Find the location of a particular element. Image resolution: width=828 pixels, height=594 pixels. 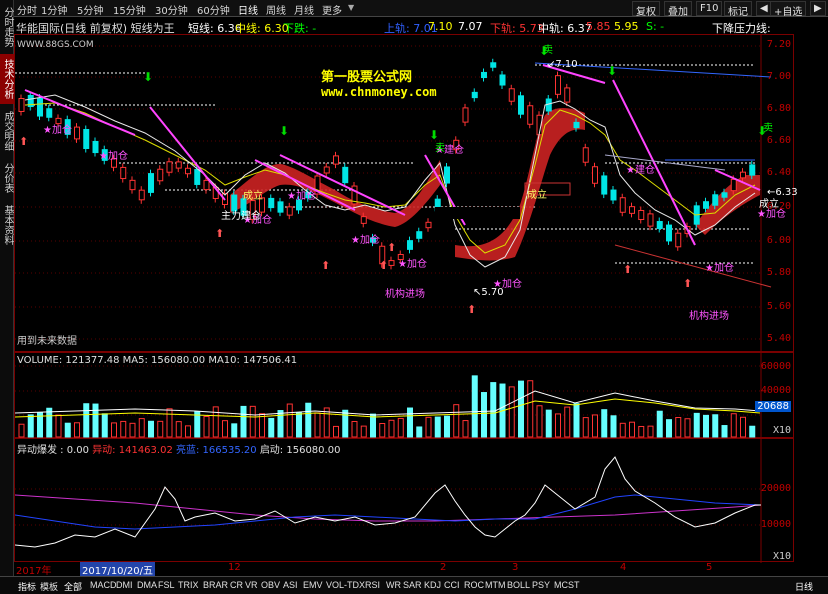

tf-daily: 日线 is located at coordinates (248, 9).